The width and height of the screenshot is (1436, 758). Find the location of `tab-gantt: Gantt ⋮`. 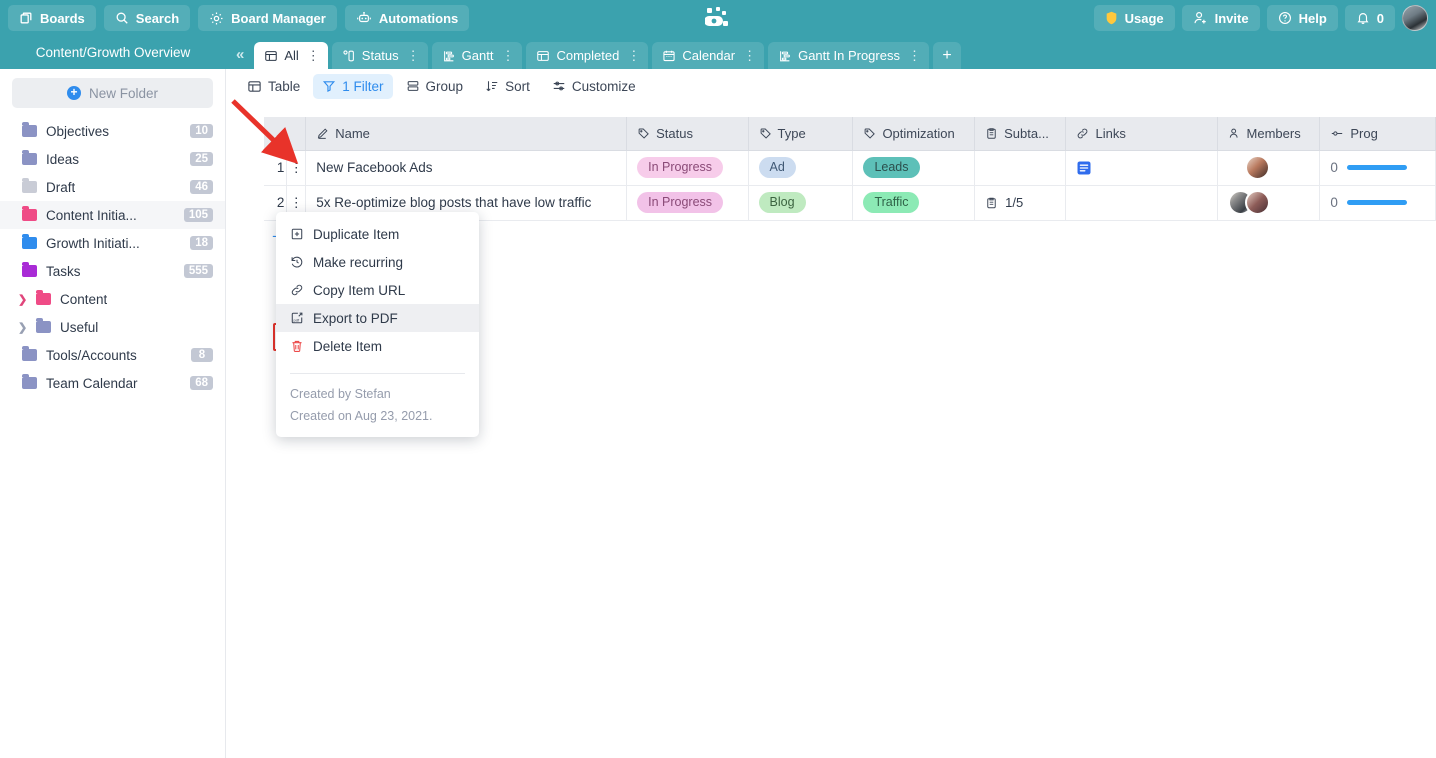

tab-gantt: Gantt ⋮ is located at coordinates (477, 55).